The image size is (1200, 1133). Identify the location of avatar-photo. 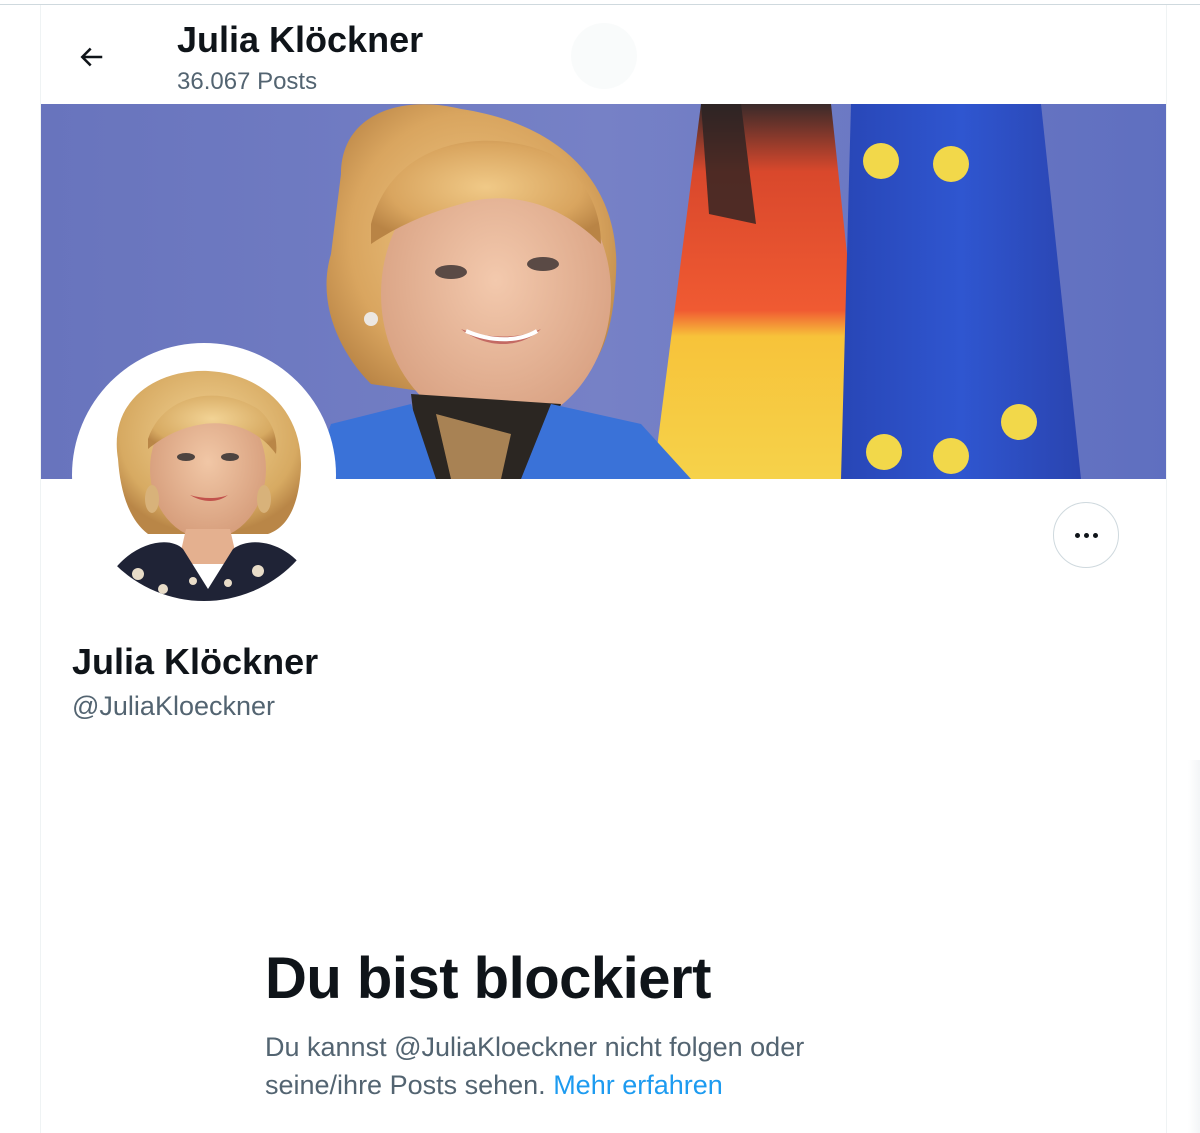
(204, 475).